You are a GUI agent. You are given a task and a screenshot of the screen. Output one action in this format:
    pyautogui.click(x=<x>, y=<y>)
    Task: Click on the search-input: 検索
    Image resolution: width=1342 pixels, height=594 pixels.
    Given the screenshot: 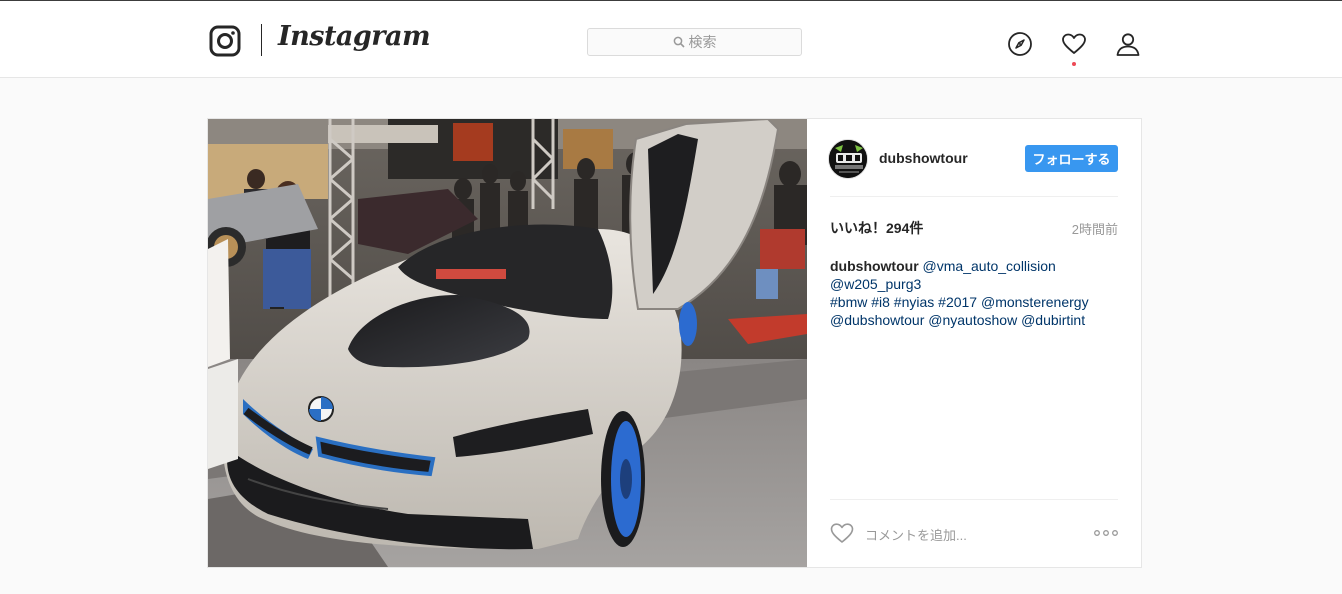 What is the action you would take?
    pyautogui.click(x=694, y=42)
    